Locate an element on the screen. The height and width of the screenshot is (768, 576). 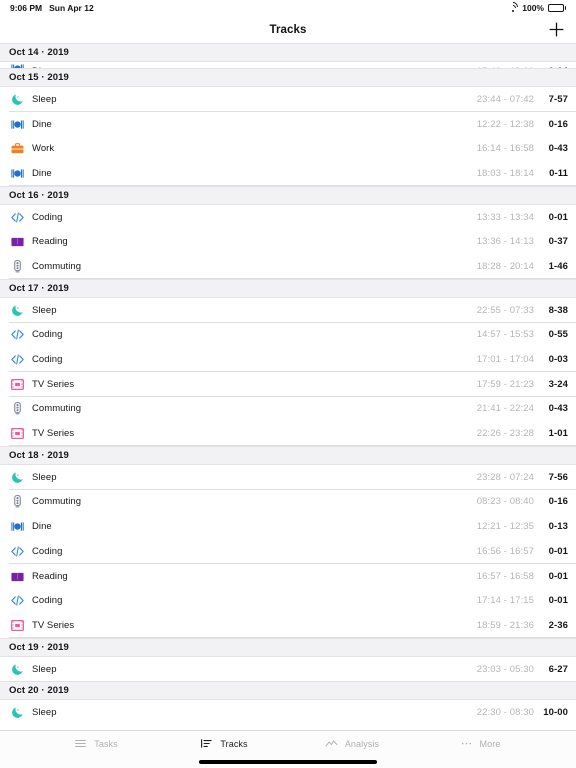
battery-percent-label: 100% is located at coordinates (533, 8).